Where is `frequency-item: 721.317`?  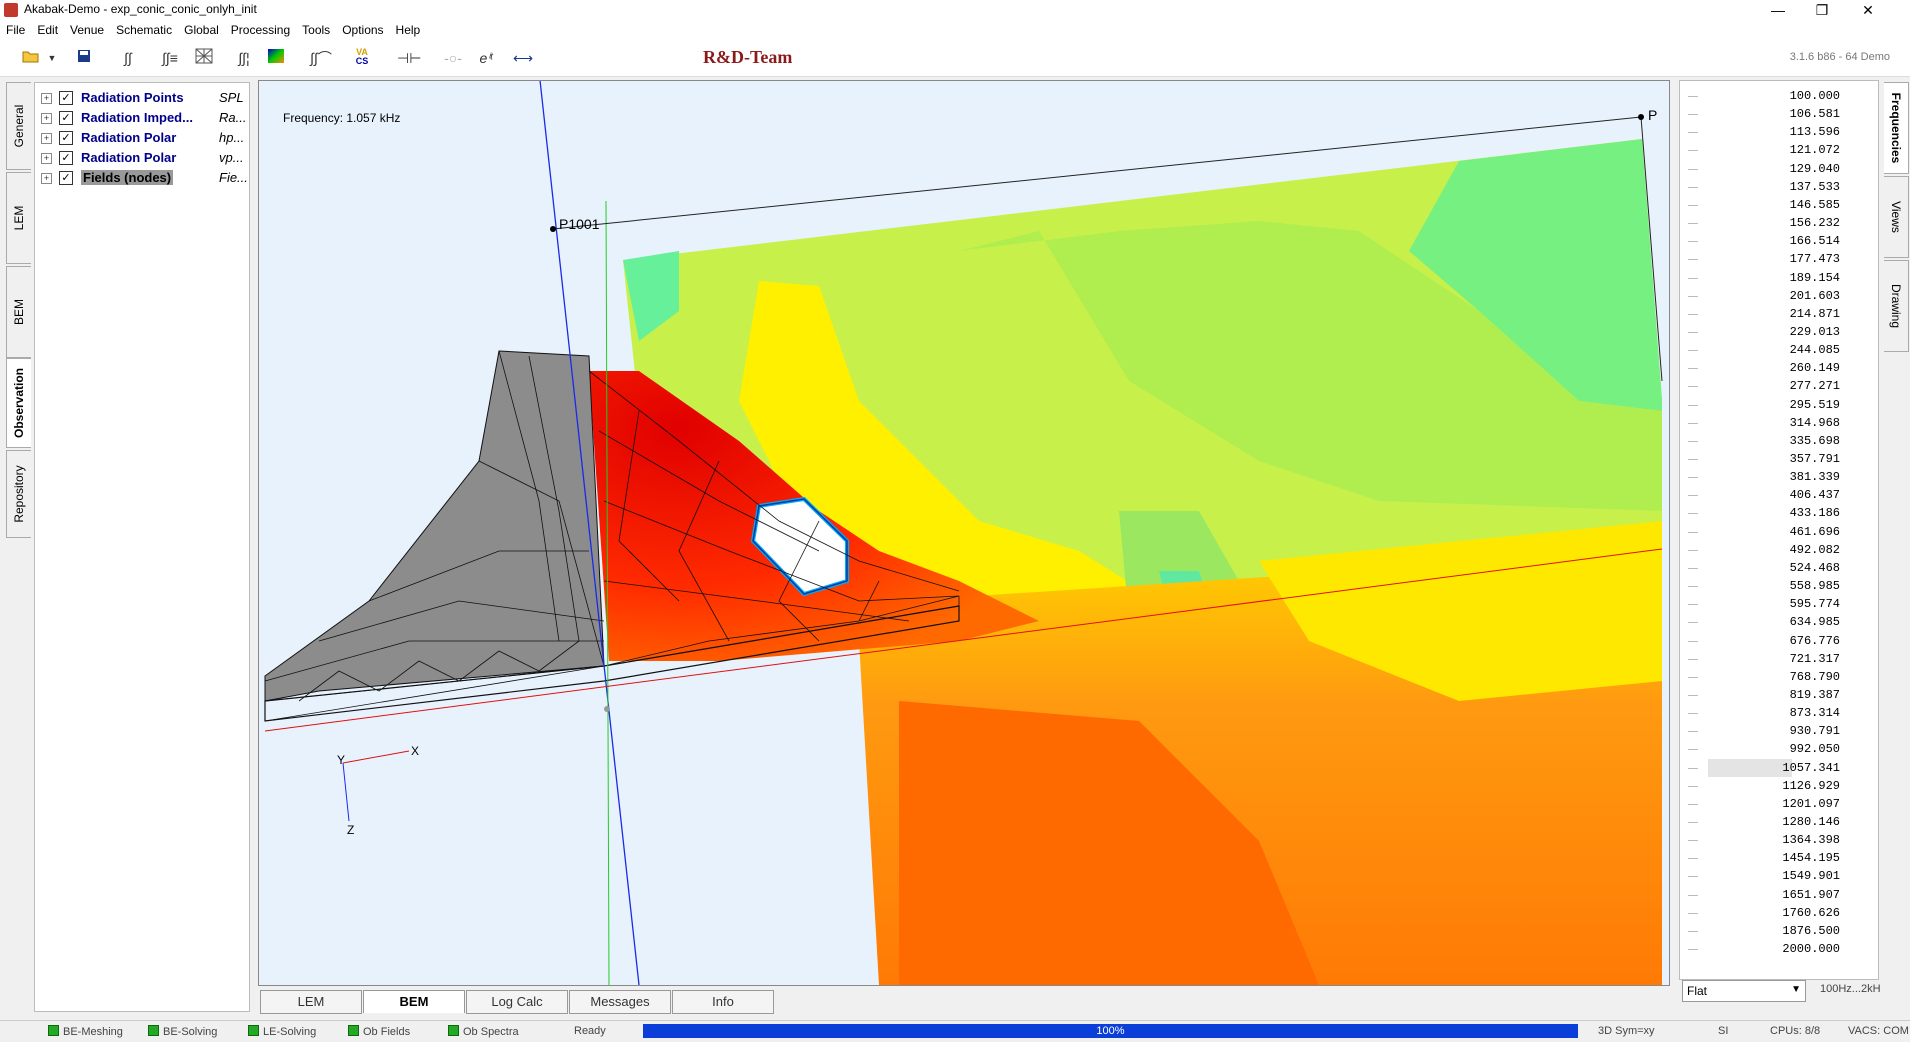 frequency-item: 721.317 is located at coordinates (1779, 659).